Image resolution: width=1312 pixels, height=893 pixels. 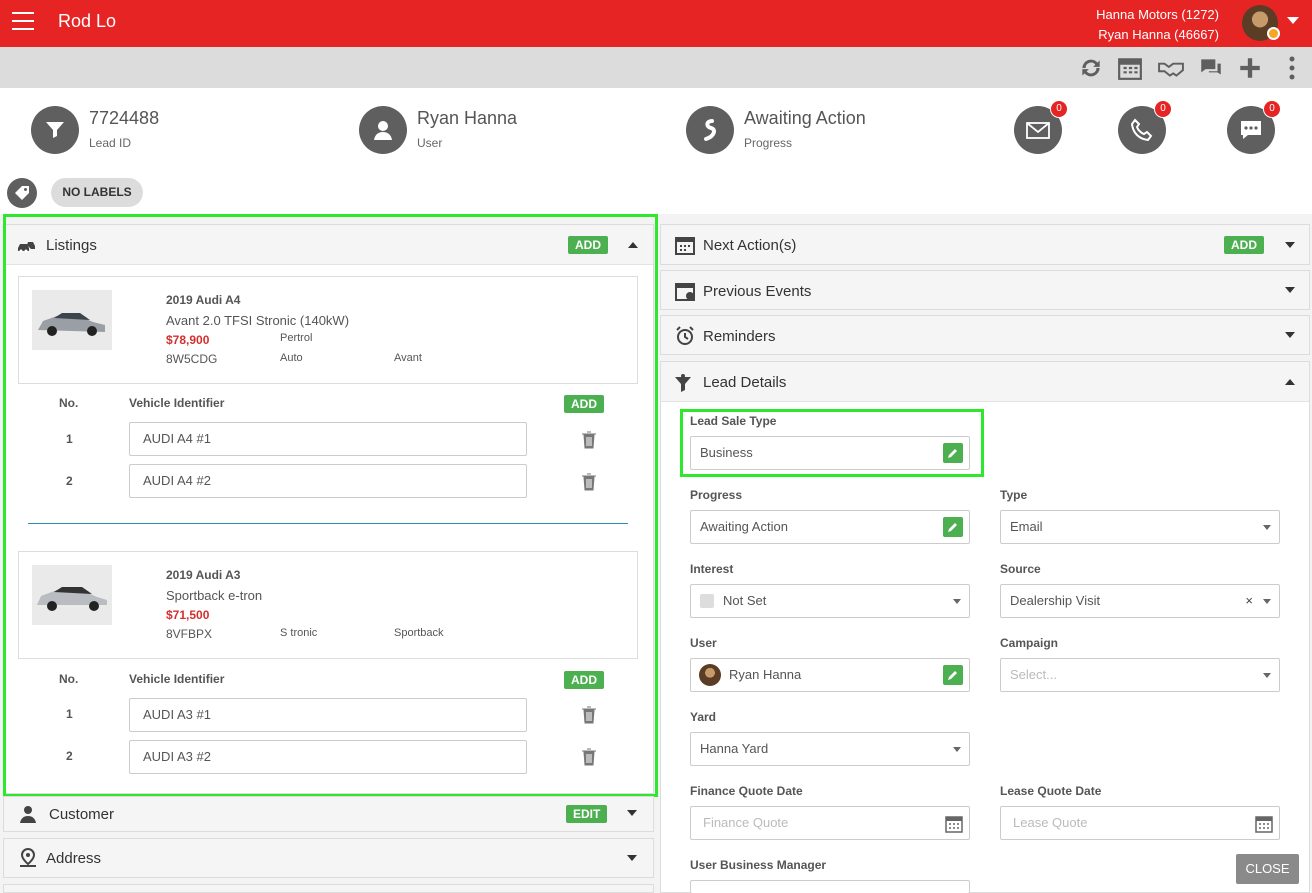 I want to click on user-label: User, so click(x=703, y=643).